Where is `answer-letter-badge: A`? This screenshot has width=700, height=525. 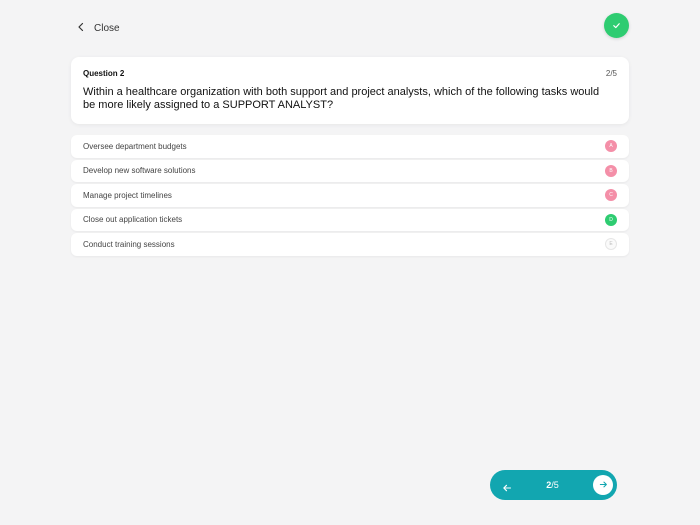
answer-letter-badge: A is located at coordinates (611, 146).